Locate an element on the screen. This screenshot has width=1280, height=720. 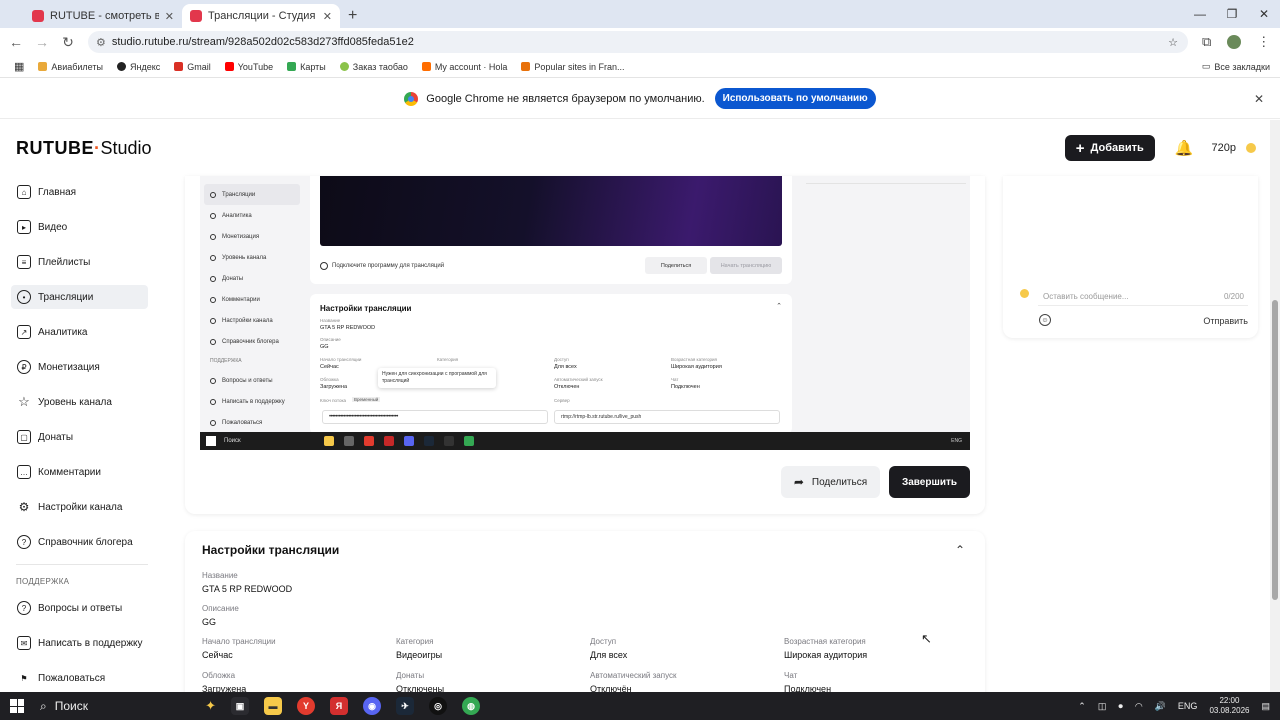
mini-value: GG is located at coordinates (324, 347).